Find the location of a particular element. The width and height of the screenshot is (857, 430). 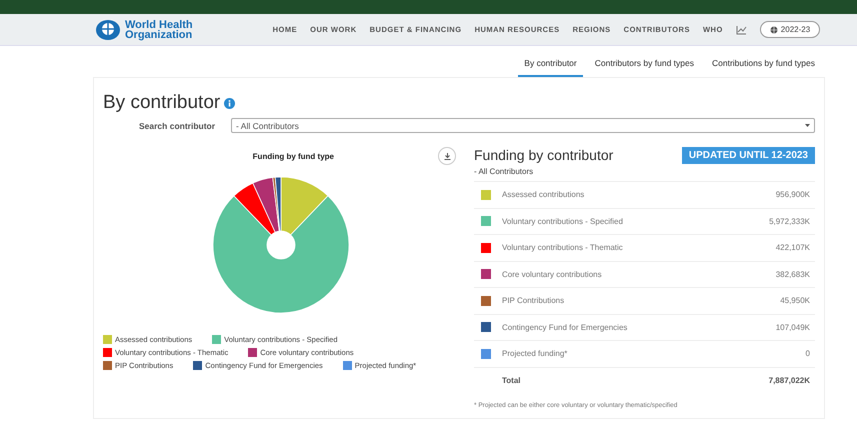

fund-type-label: Voluntary contributions - Thematic is located at coordinates (562, 247).